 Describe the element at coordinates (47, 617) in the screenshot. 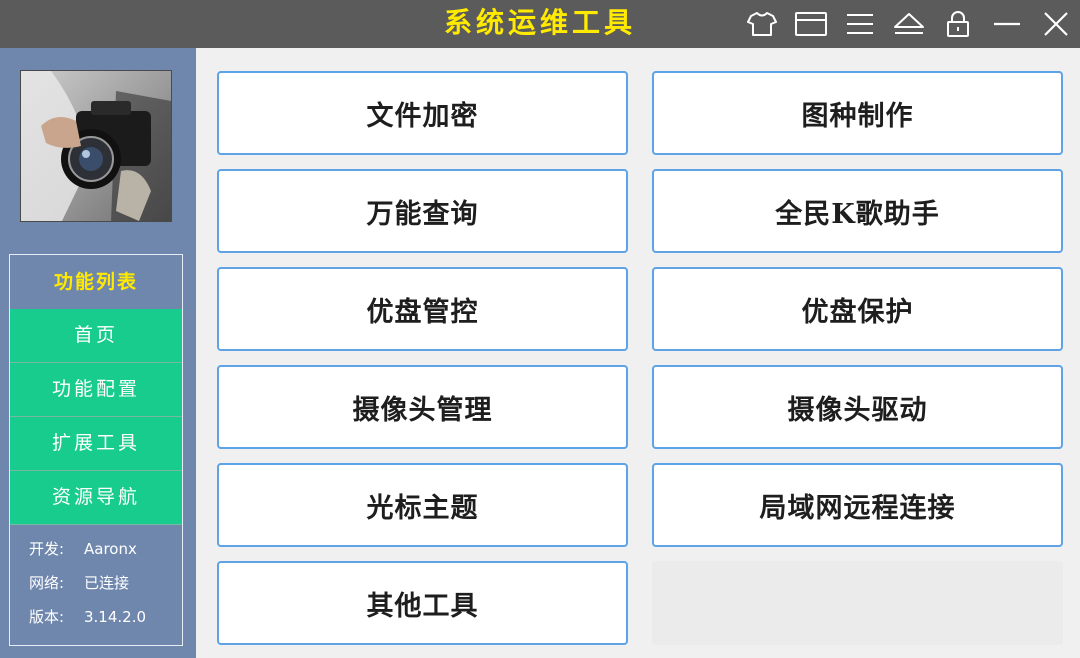

I see `info-label: 版本:` at that location.